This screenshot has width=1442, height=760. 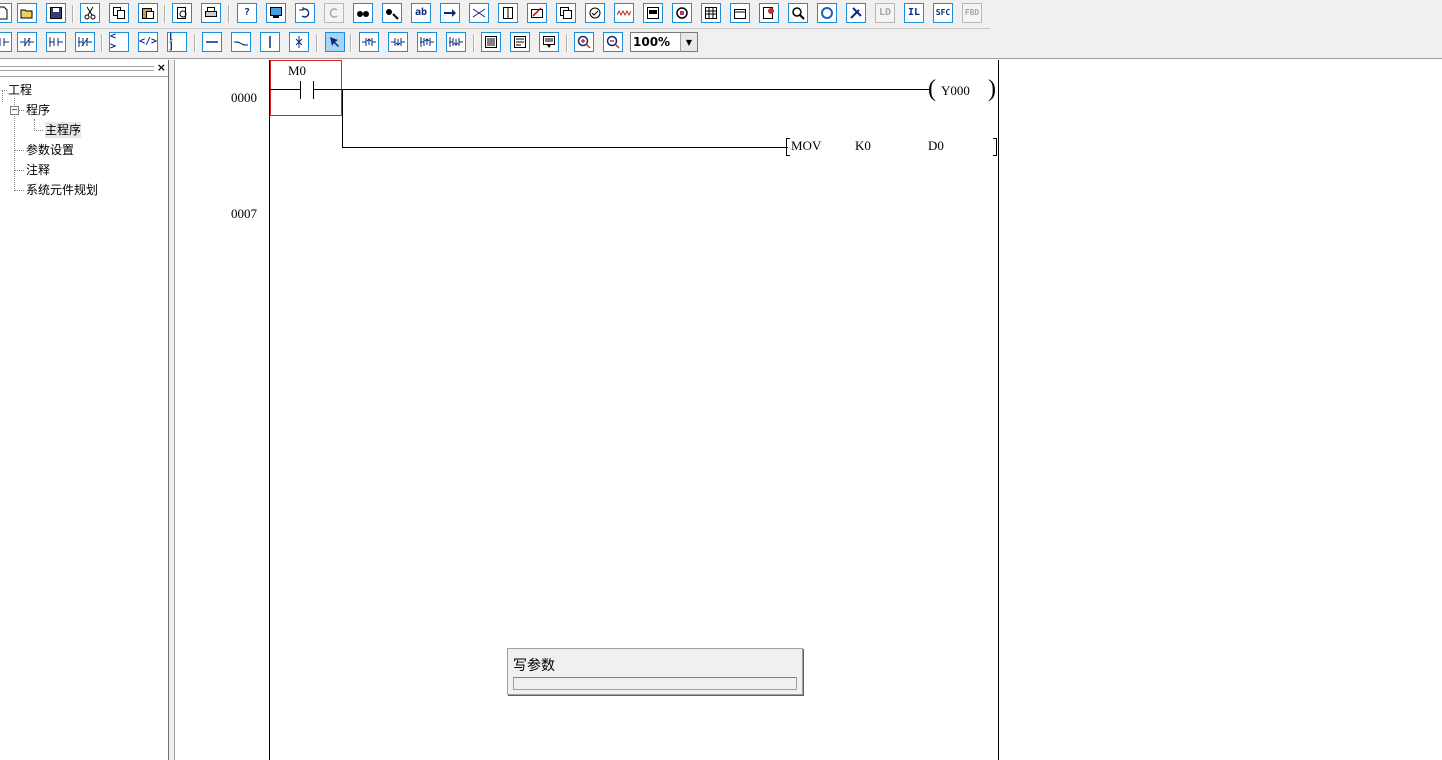 I want to click on zoom-search-icon, so click(x=798, y=13).